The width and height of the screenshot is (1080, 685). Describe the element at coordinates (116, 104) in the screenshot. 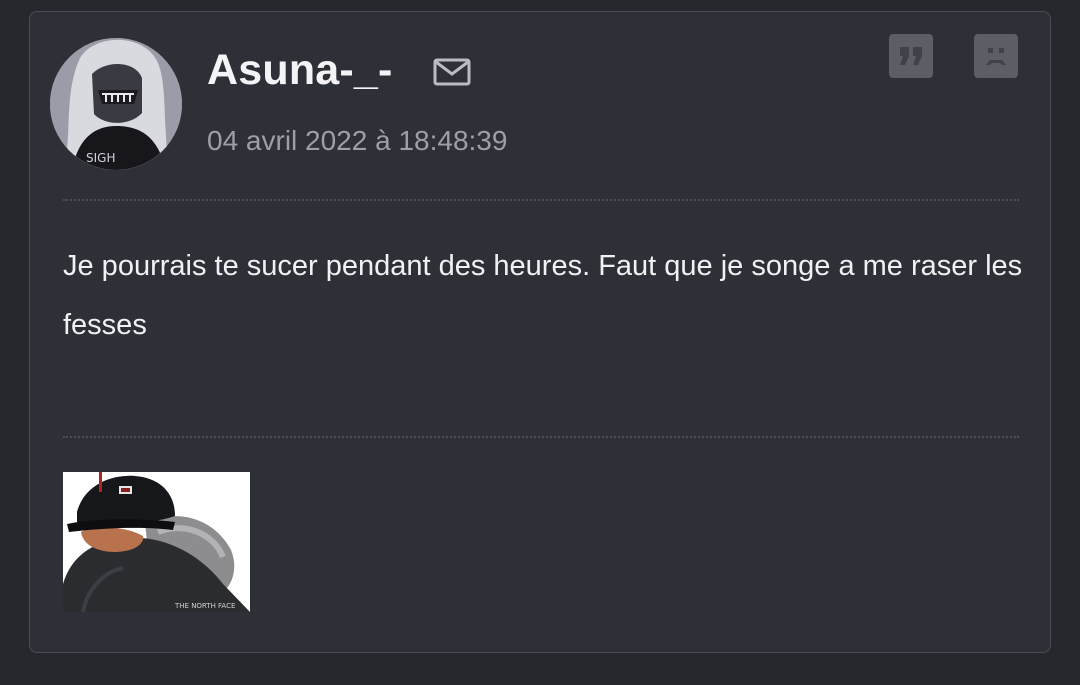

I see `avatar: SIGH` at that location.